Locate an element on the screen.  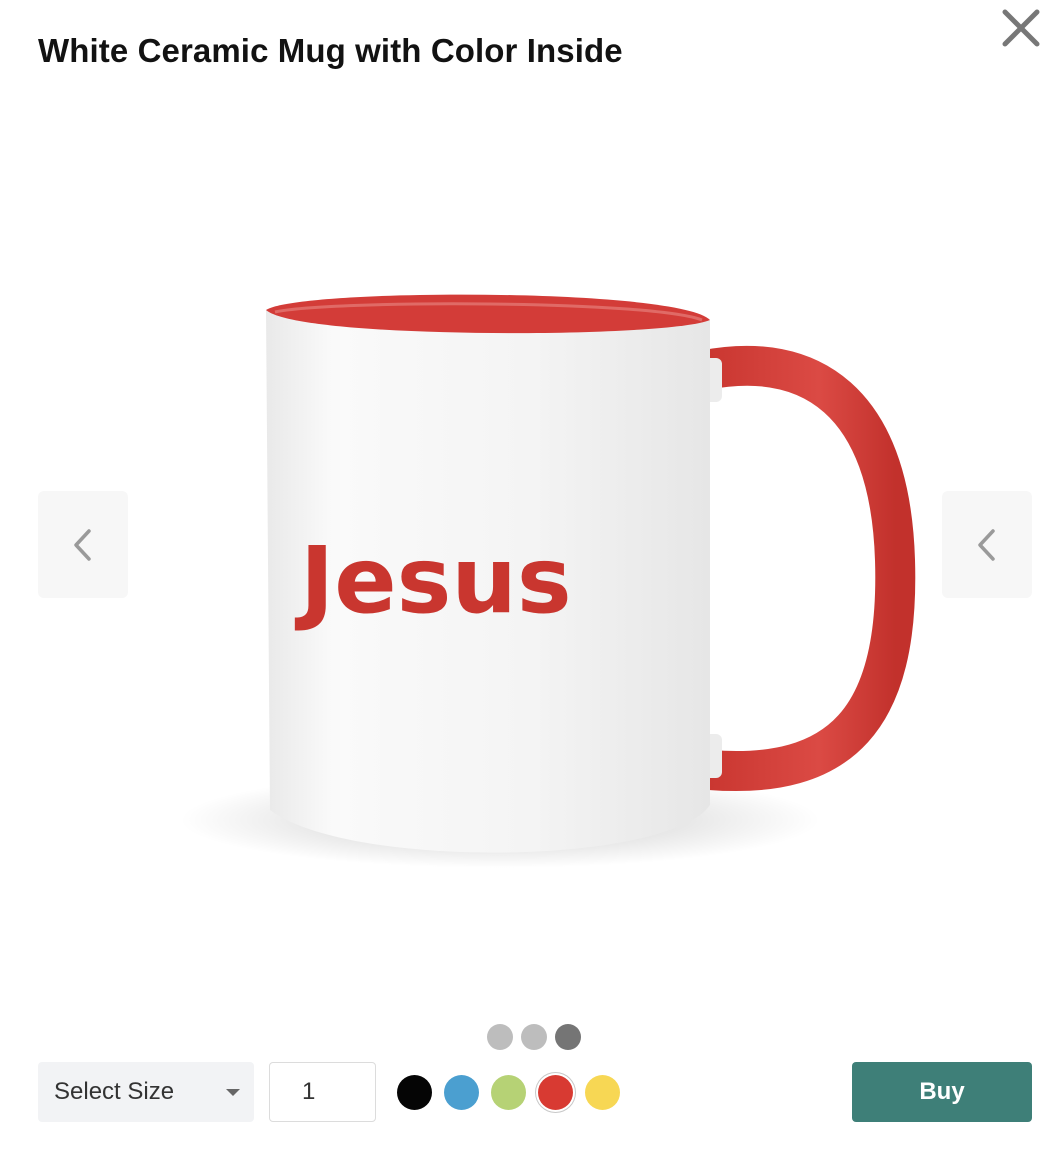
size-select-label: Select Size is located at coordinates (114, 1091).